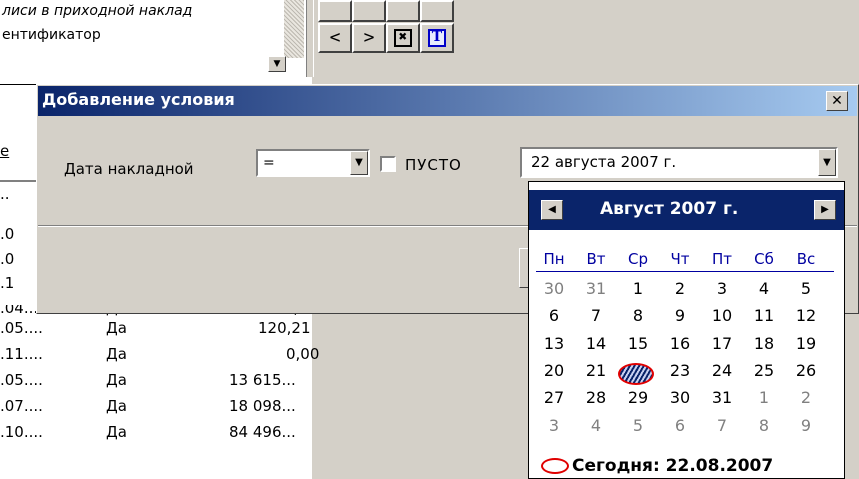 The width and height of the screenshot is (859, 479). What do you see at coordinates (806, 343) in the screenshot?
I see `calendar-day: 19` at bounding box center [806, 343].